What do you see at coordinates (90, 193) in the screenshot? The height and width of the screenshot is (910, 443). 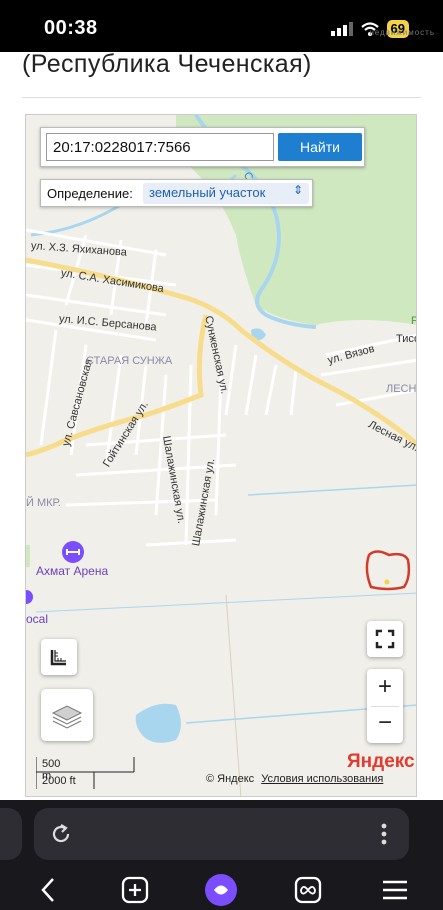 I see `definition-label: Определение:` at bounding box center [90, 193].